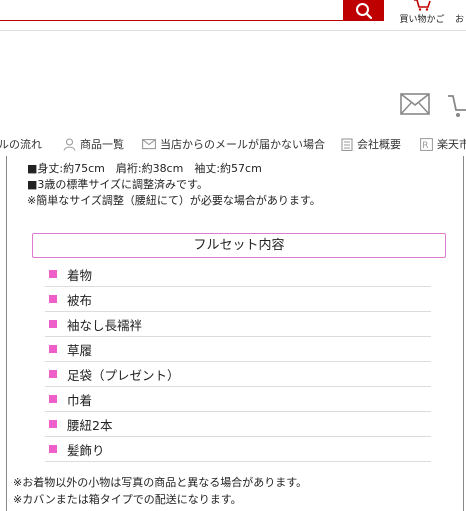  Describe the element at coordinates (238, 424) in the screenshot. I see `list-item: 腰紐2本` at that location.